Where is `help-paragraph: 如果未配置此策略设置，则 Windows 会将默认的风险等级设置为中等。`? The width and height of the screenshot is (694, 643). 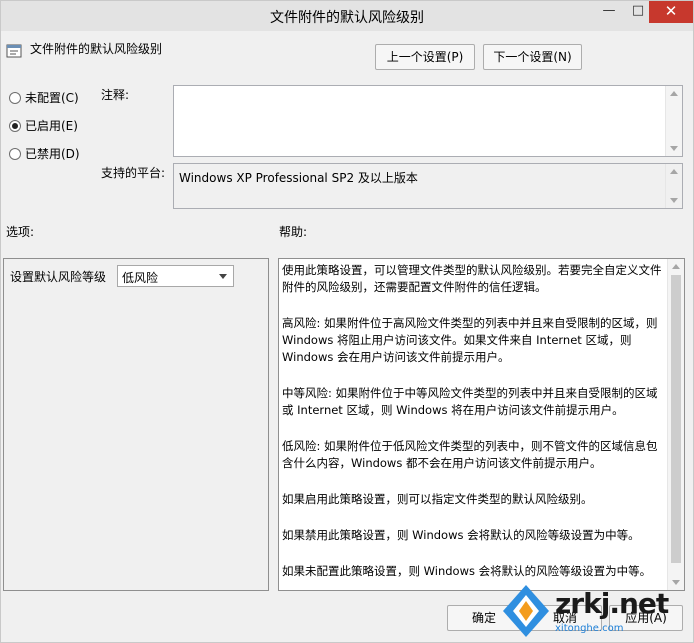
help-paragraph: 如果未配置此策略设置，则 Windows 会将默认的风险等级设置为中等。 is located at coordinates (467, 571).